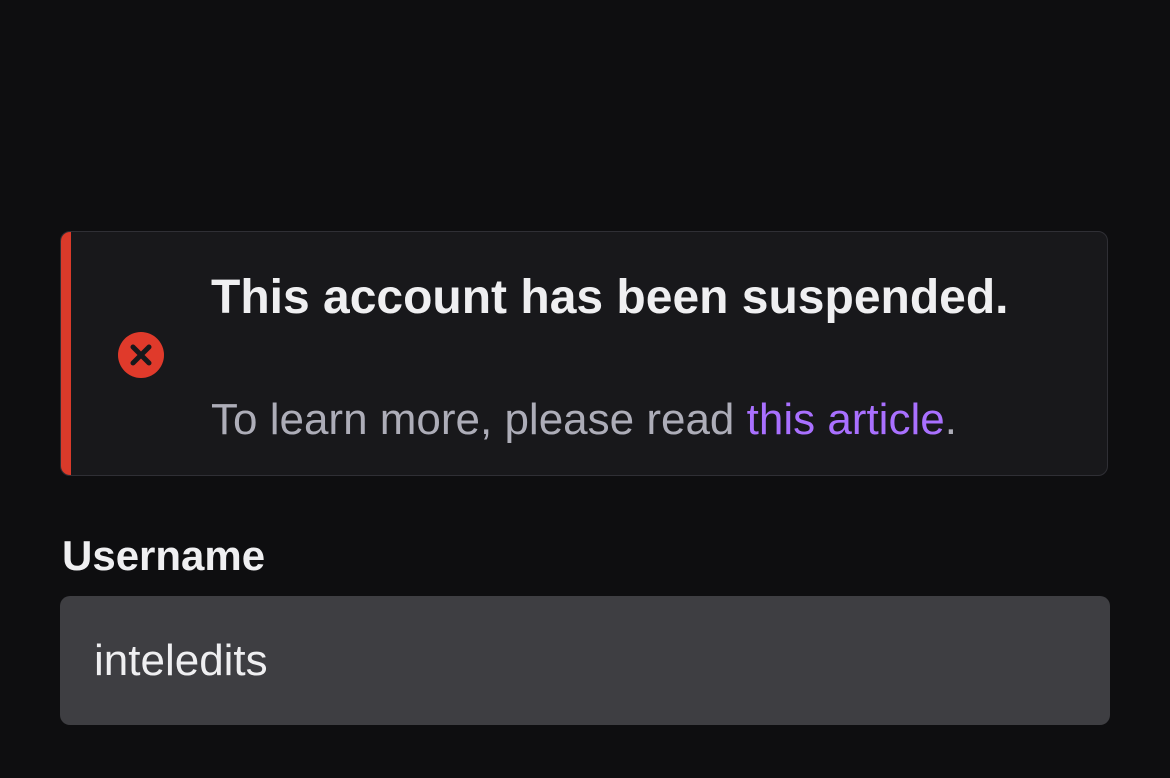 Image resolution: width=1170 pixels, height=778 pixels. I want to click on alert-message-prefix: To learn more, please read, so click(479, 419).